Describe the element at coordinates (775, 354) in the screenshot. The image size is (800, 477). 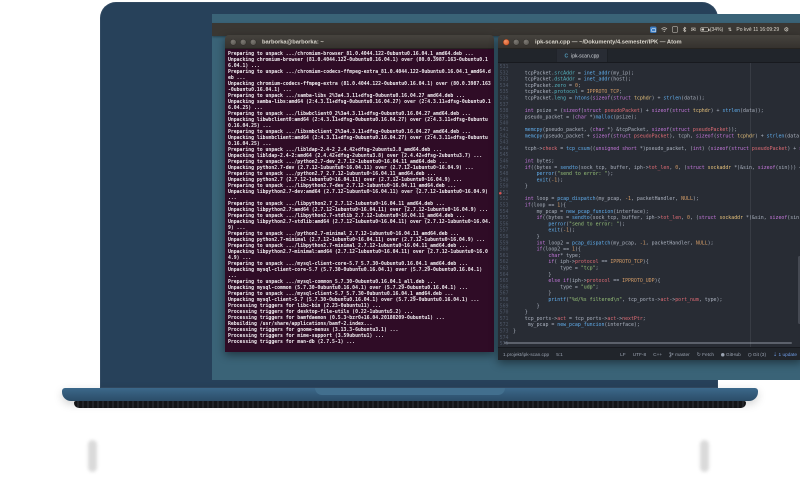
I see `update-icon: ⇣` at that location.